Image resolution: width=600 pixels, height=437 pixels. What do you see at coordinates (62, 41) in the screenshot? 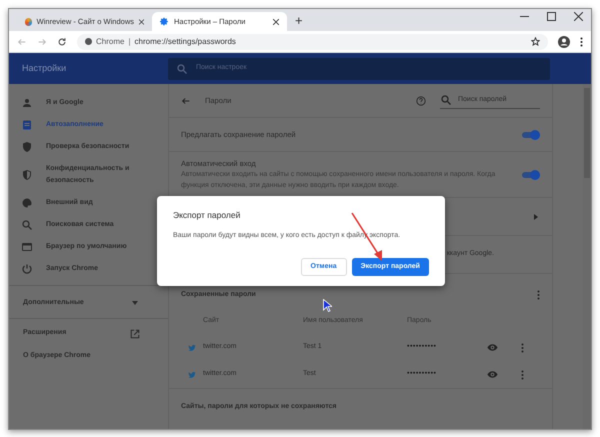
I see `reload-icon` at bounding box center [62, 41].